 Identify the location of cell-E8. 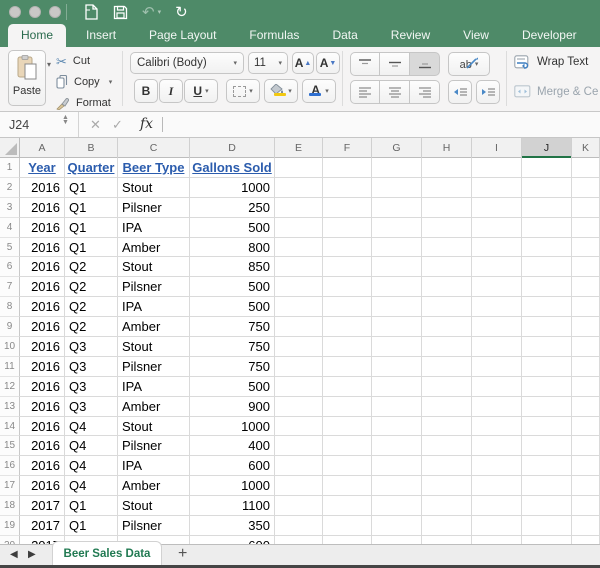
(299, 307).